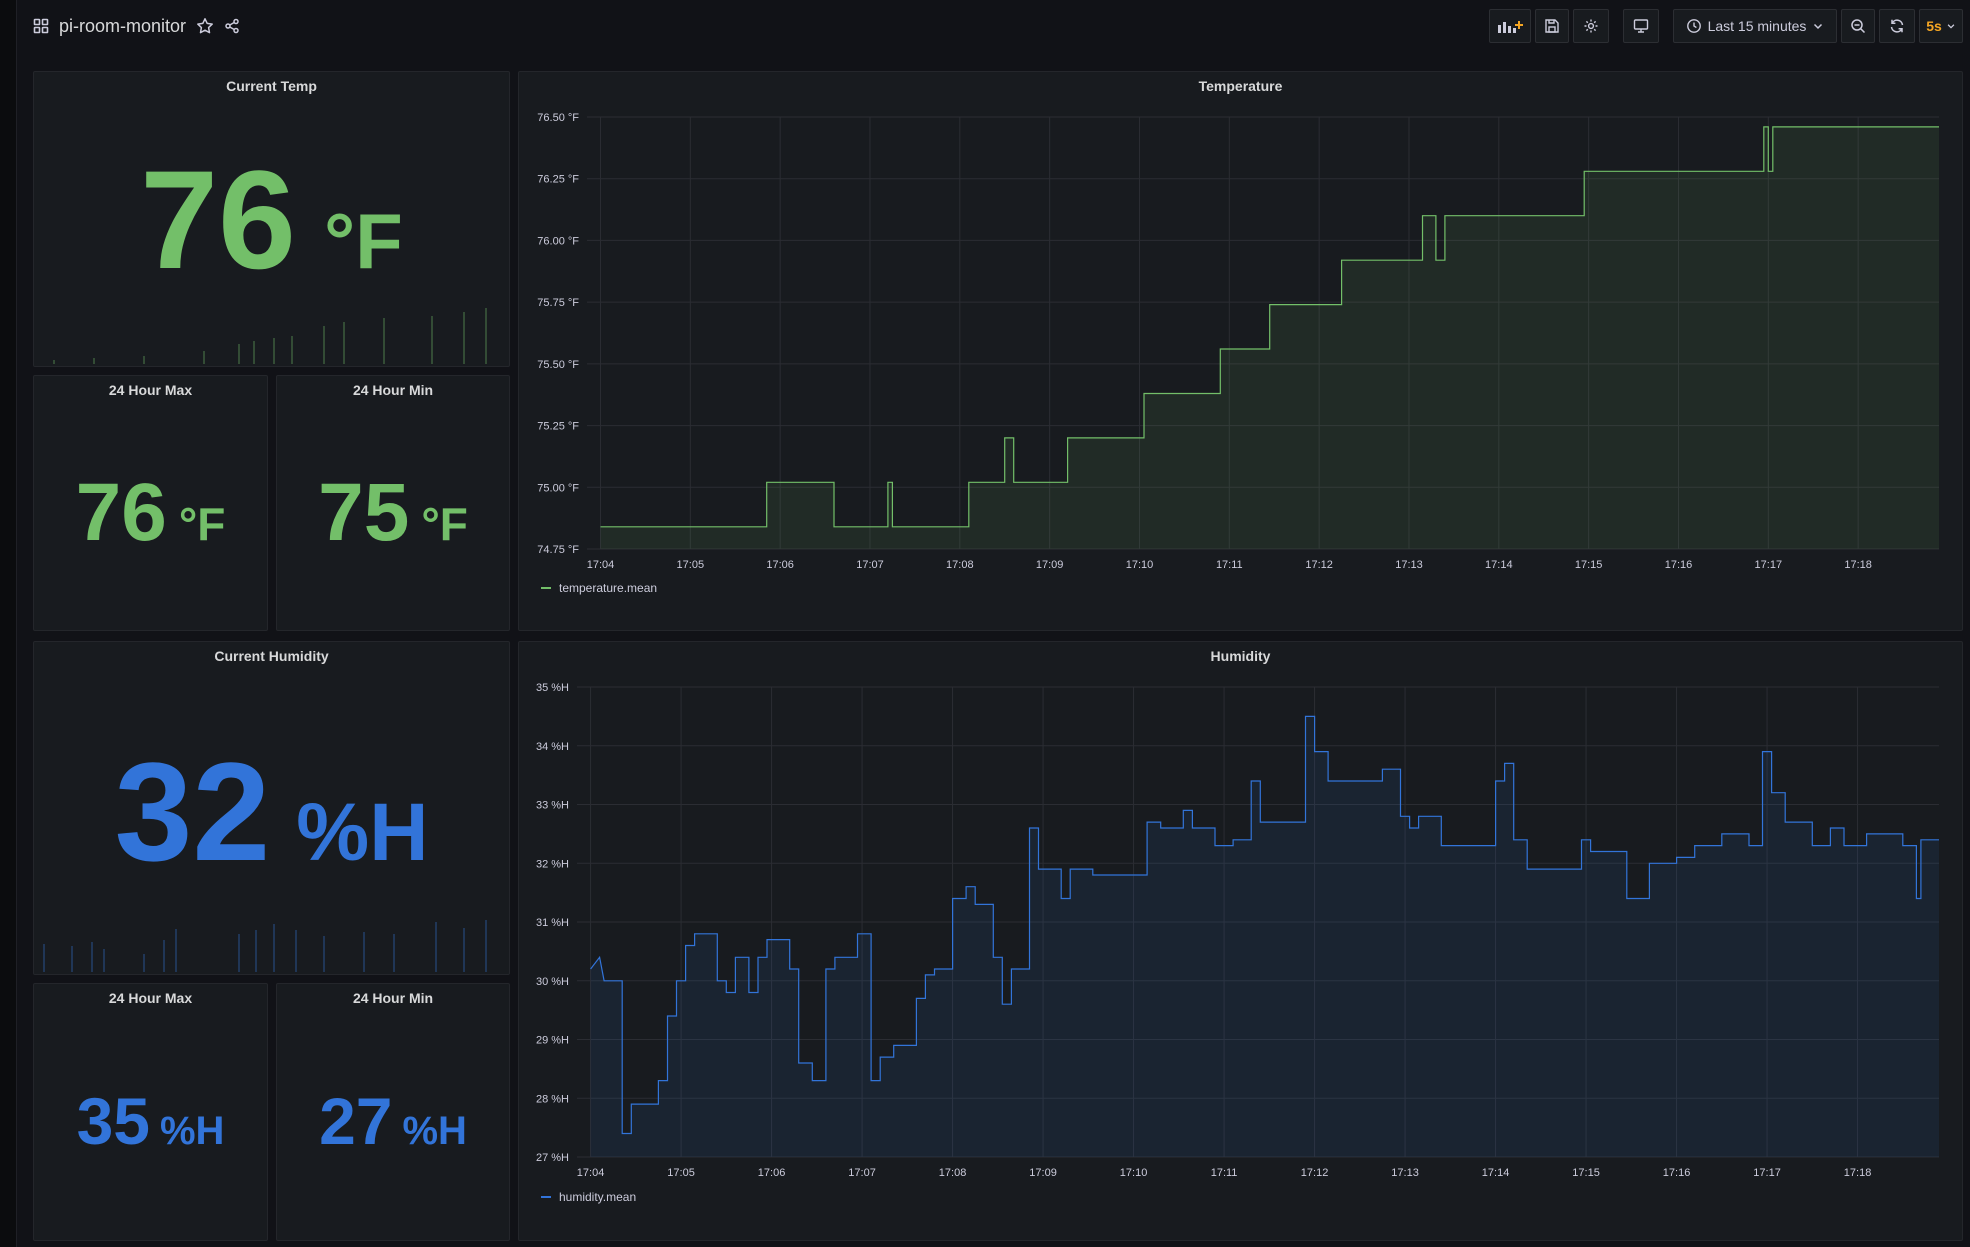  Describe the element at coordinates (546, 1197) in the screenshot. I see `legend-swatch` at that location.